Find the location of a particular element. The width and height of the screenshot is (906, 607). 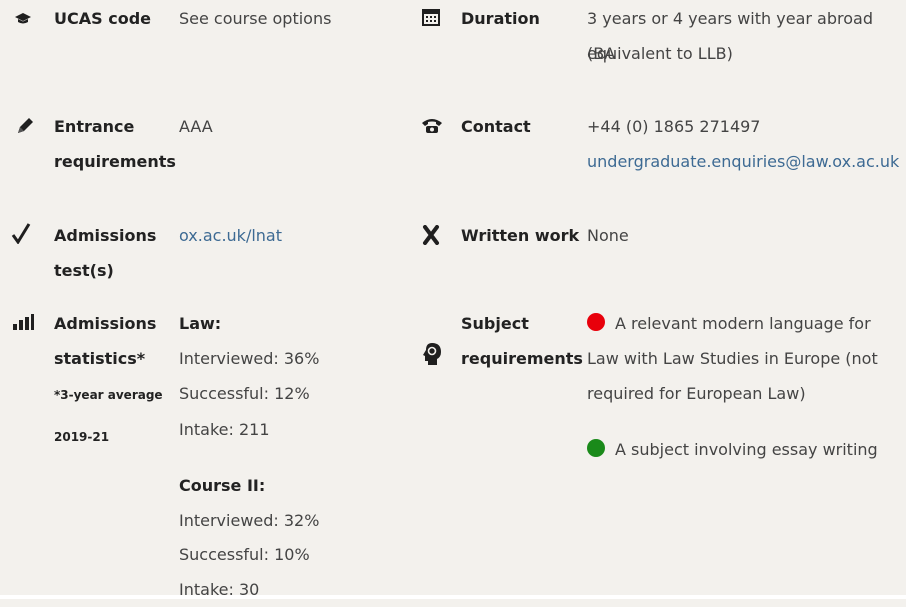

subject-req-item1-text: A relevant modern language for is located at coordinates (743, 323).